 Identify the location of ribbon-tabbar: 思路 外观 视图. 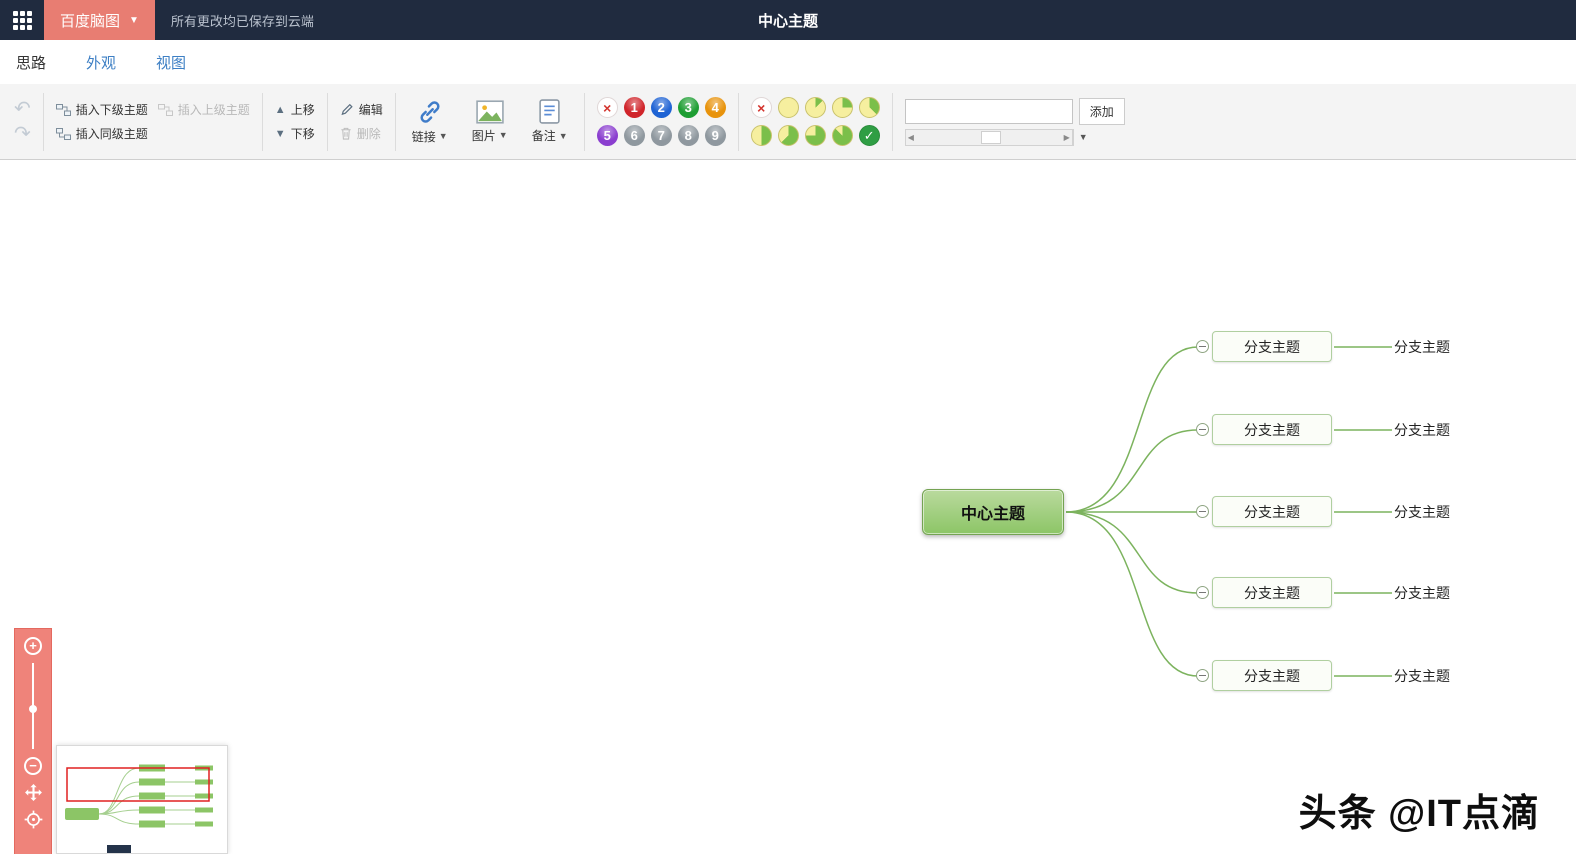
(788, 62).